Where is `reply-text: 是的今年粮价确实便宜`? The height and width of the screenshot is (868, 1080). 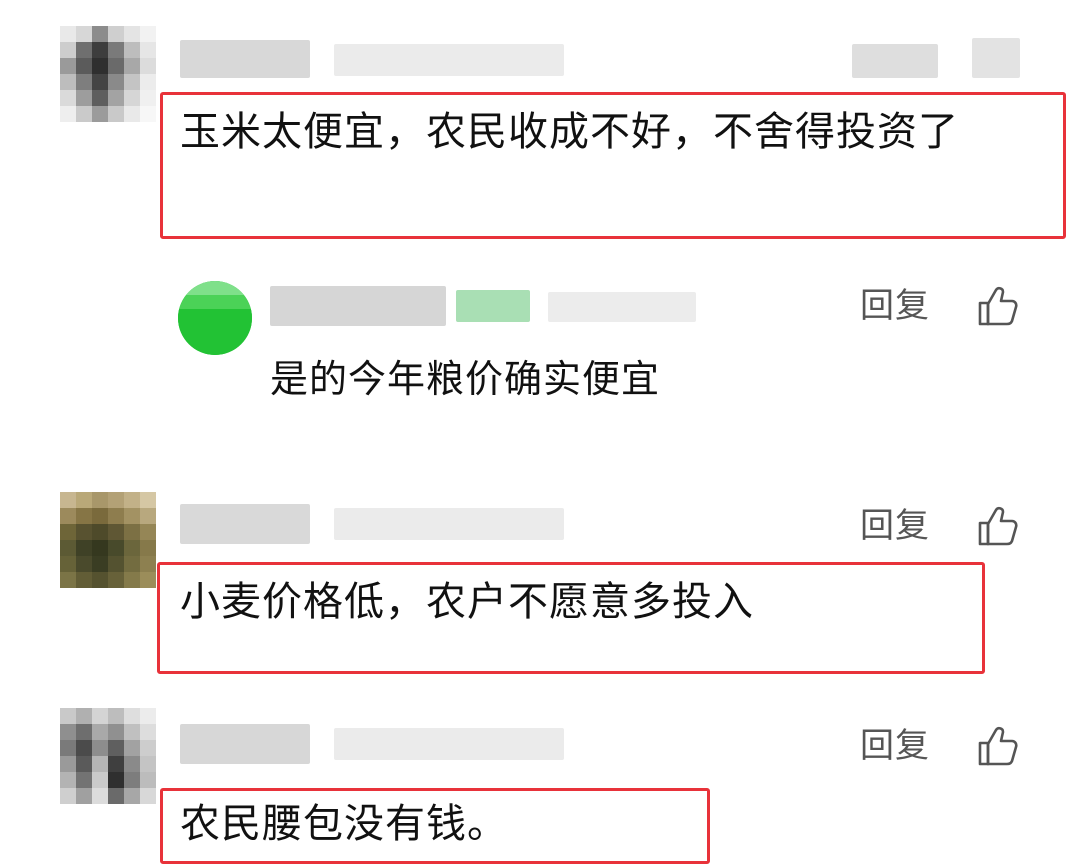 reply-text: 是的今年粮价确实便宜 is located at coordinates (465, 379).